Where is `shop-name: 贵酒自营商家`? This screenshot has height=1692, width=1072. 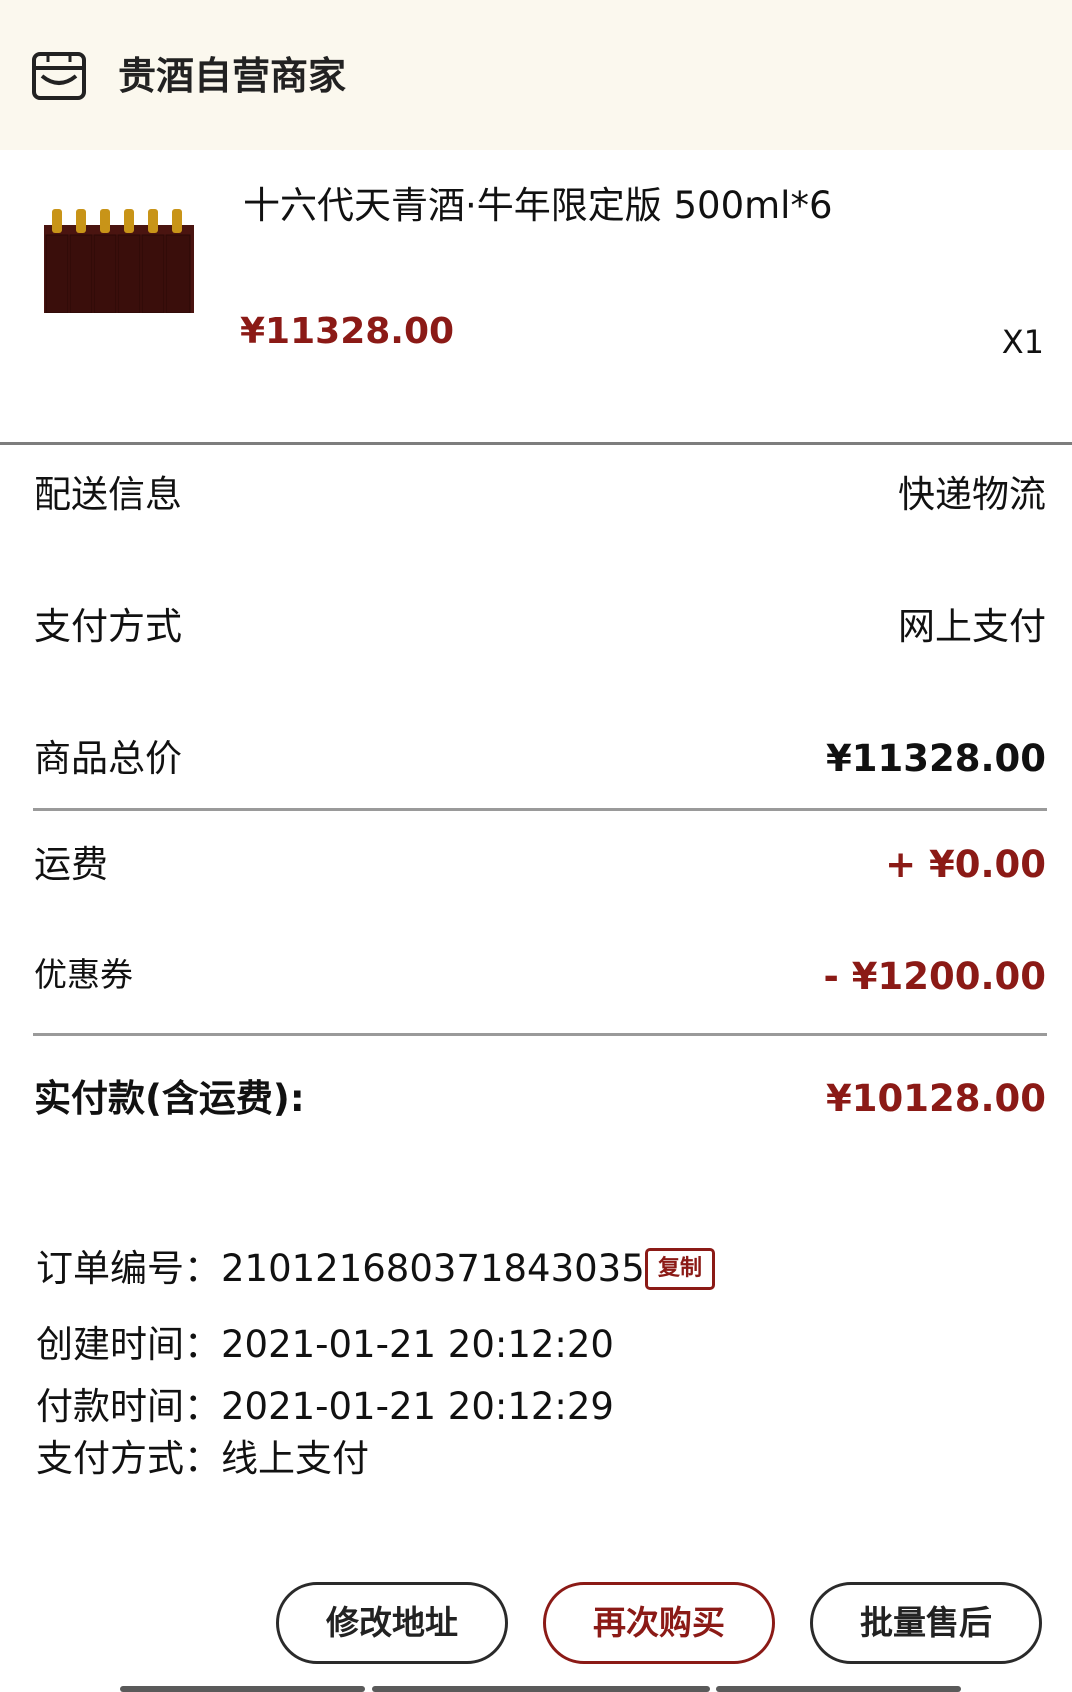 shop-name: 贵酒自营商家 is located at coordinates (232, 76).